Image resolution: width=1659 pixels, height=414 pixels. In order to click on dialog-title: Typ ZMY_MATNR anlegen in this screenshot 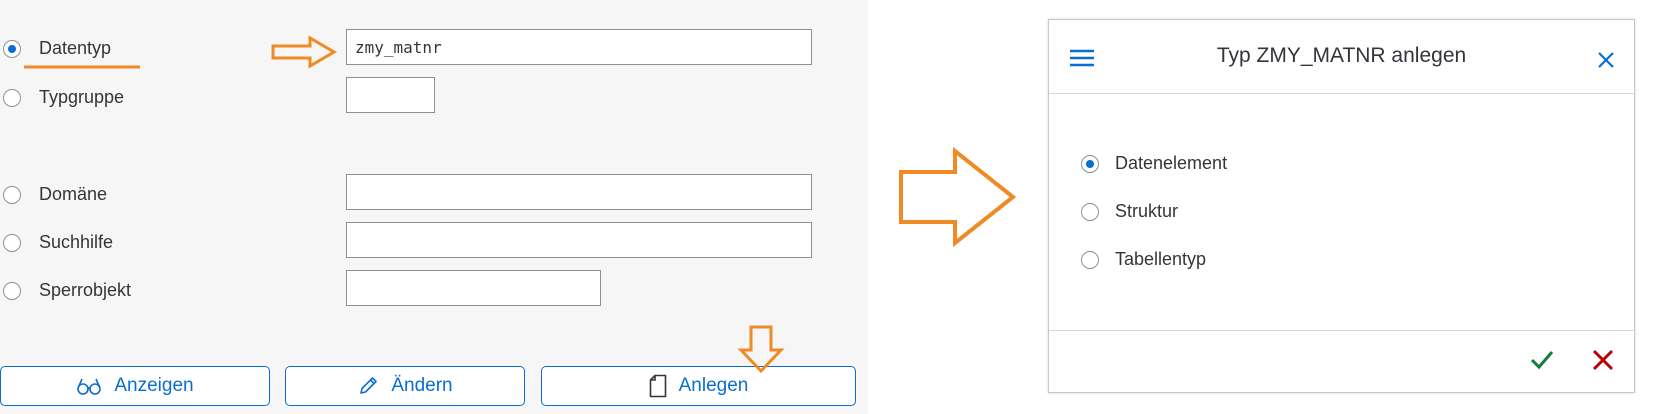, I will do `click(1341, 55)`.